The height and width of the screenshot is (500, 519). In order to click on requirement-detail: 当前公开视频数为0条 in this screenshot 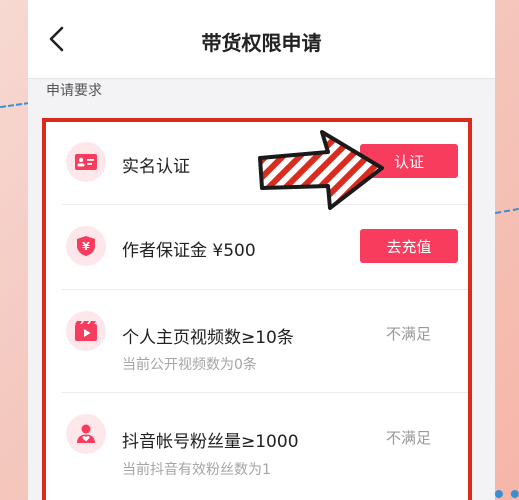, I will do `click(189, 365)`.